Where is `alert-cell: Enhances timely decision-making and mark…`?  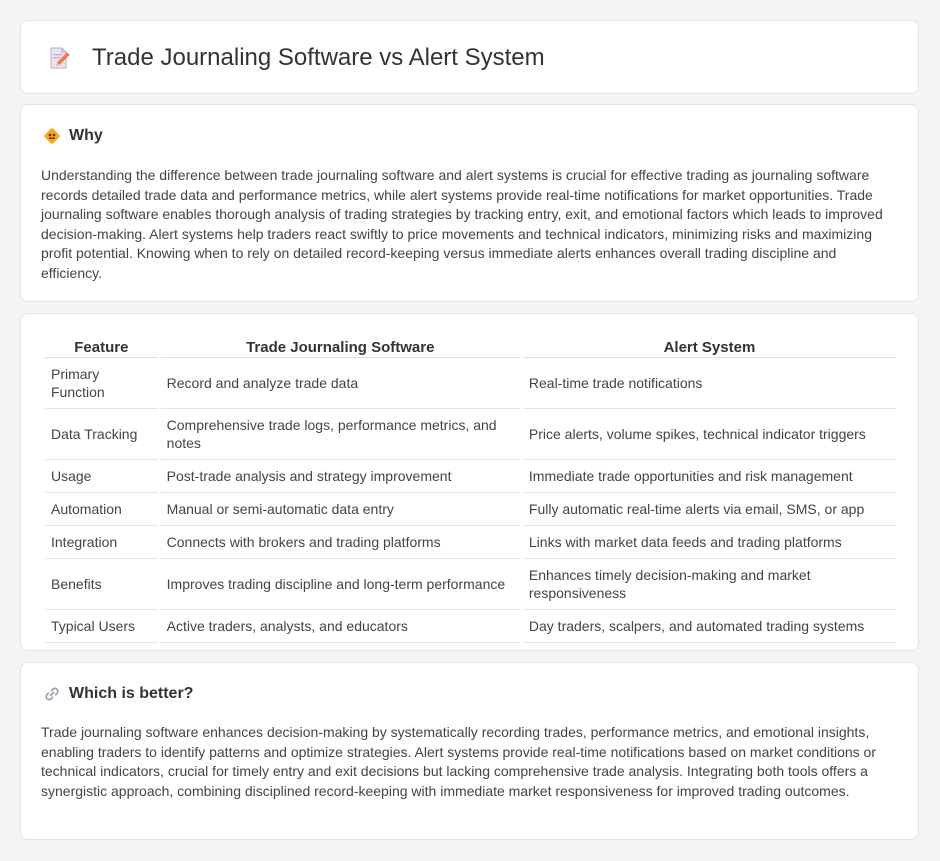
alert-cell: Enhances timely decision-making and mark… is located at coordinates (709, 584).